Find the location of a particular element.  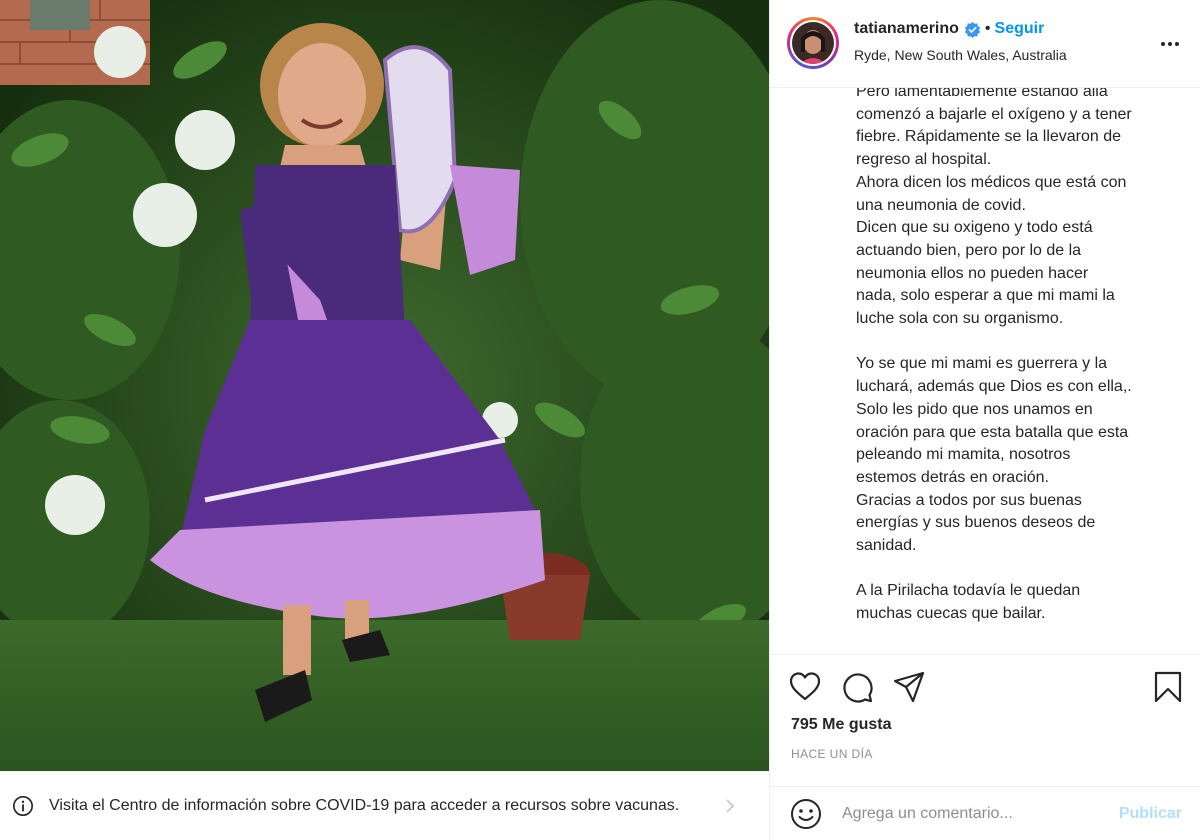

caption-line: estemos detrás en oración. is located at coordinates (952, 477).